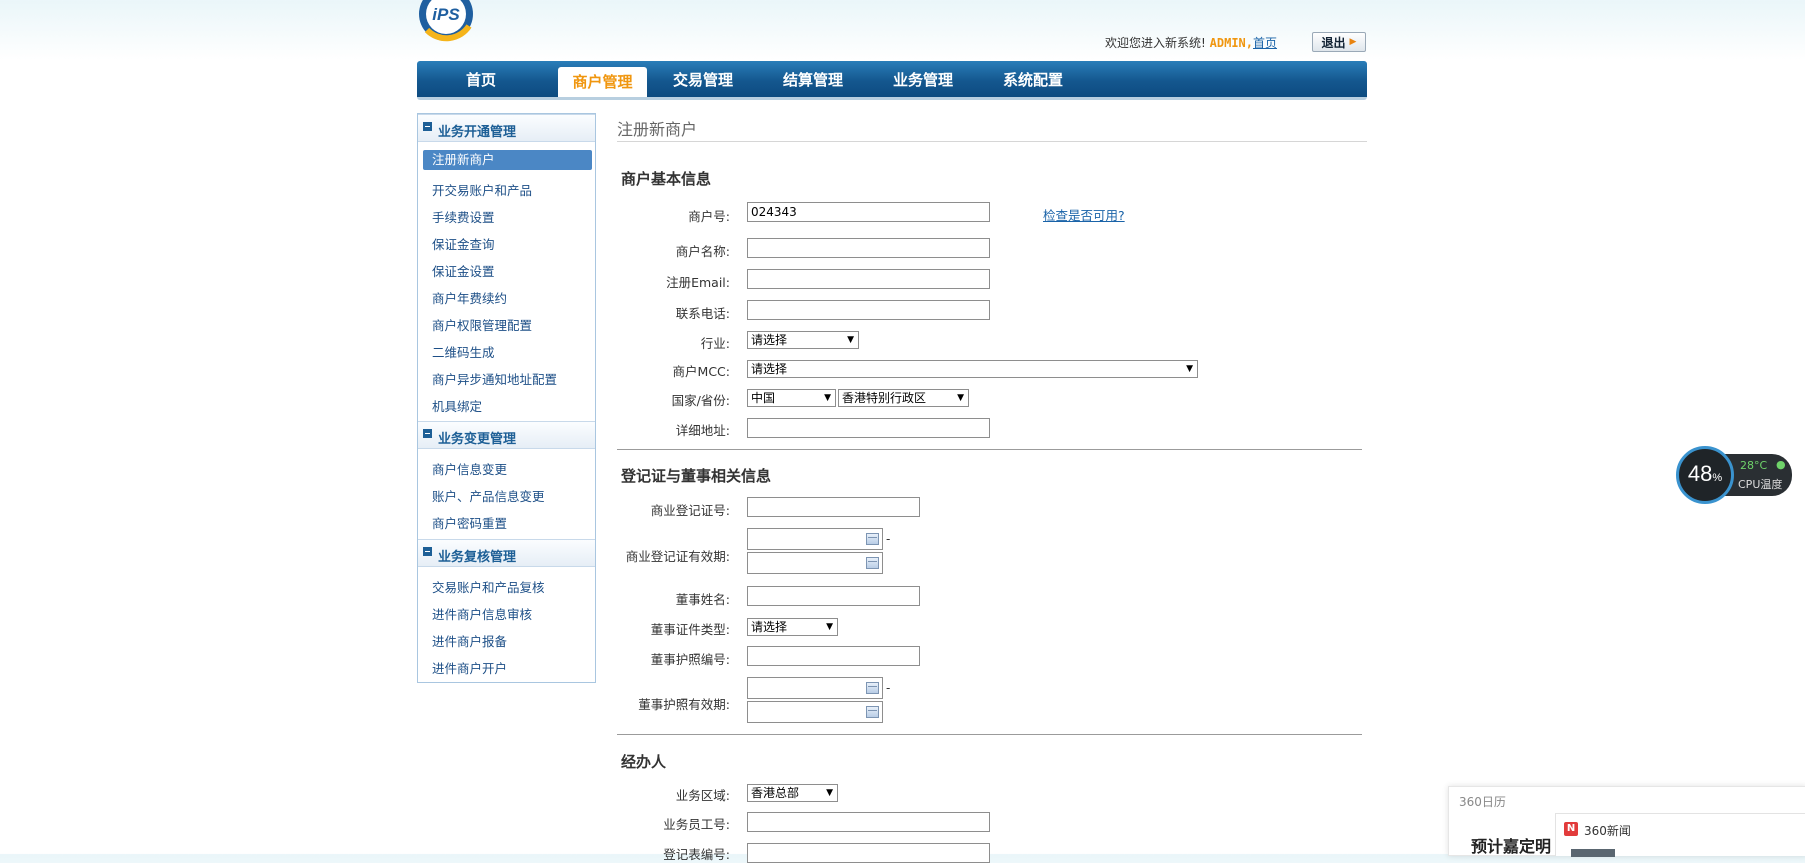 The height and width of the screenshot is (863, 1805). What do you see at coordinates (469, 667) in the screenshot?
I see `sidebar-item-open-merchant: 进件商户开户` at bounding box center [469, 667].